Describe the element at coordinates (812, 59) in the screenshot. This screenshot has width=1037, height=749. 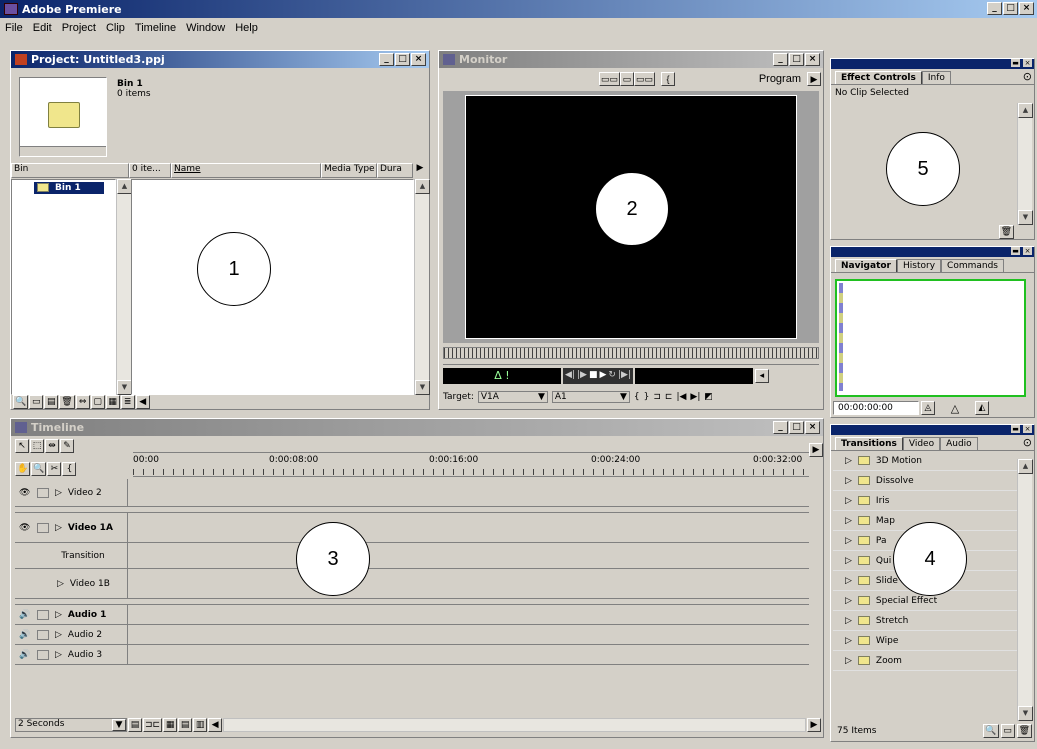
I see `monitor-close-button: ×` at that location.